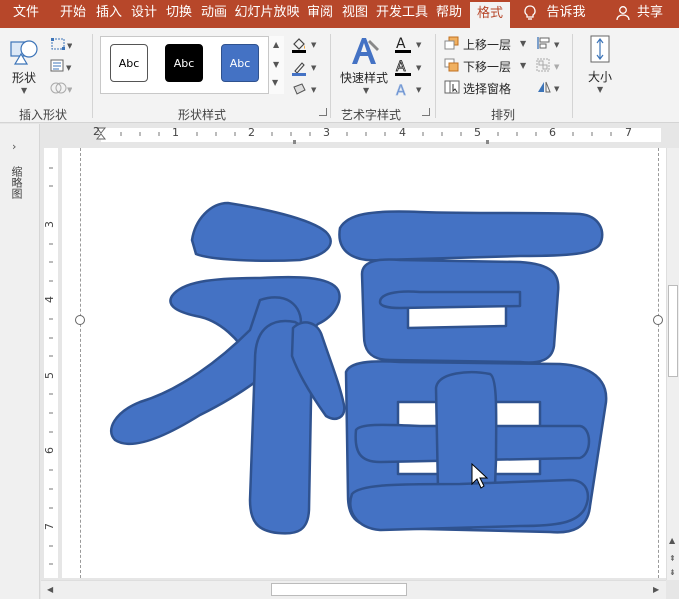  I want to click on align-icon: ▼, so click(549, 43).